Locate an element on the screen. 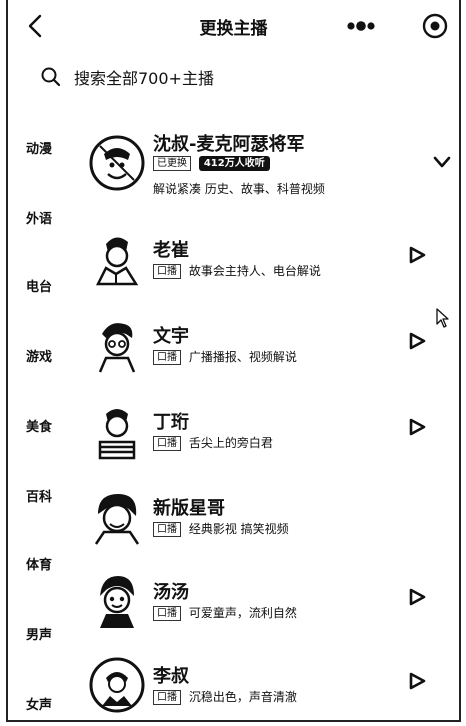 The width and height of the screenshot is (466, 726). anchor-name: 丁珩 is located at coordinates (171, 422).